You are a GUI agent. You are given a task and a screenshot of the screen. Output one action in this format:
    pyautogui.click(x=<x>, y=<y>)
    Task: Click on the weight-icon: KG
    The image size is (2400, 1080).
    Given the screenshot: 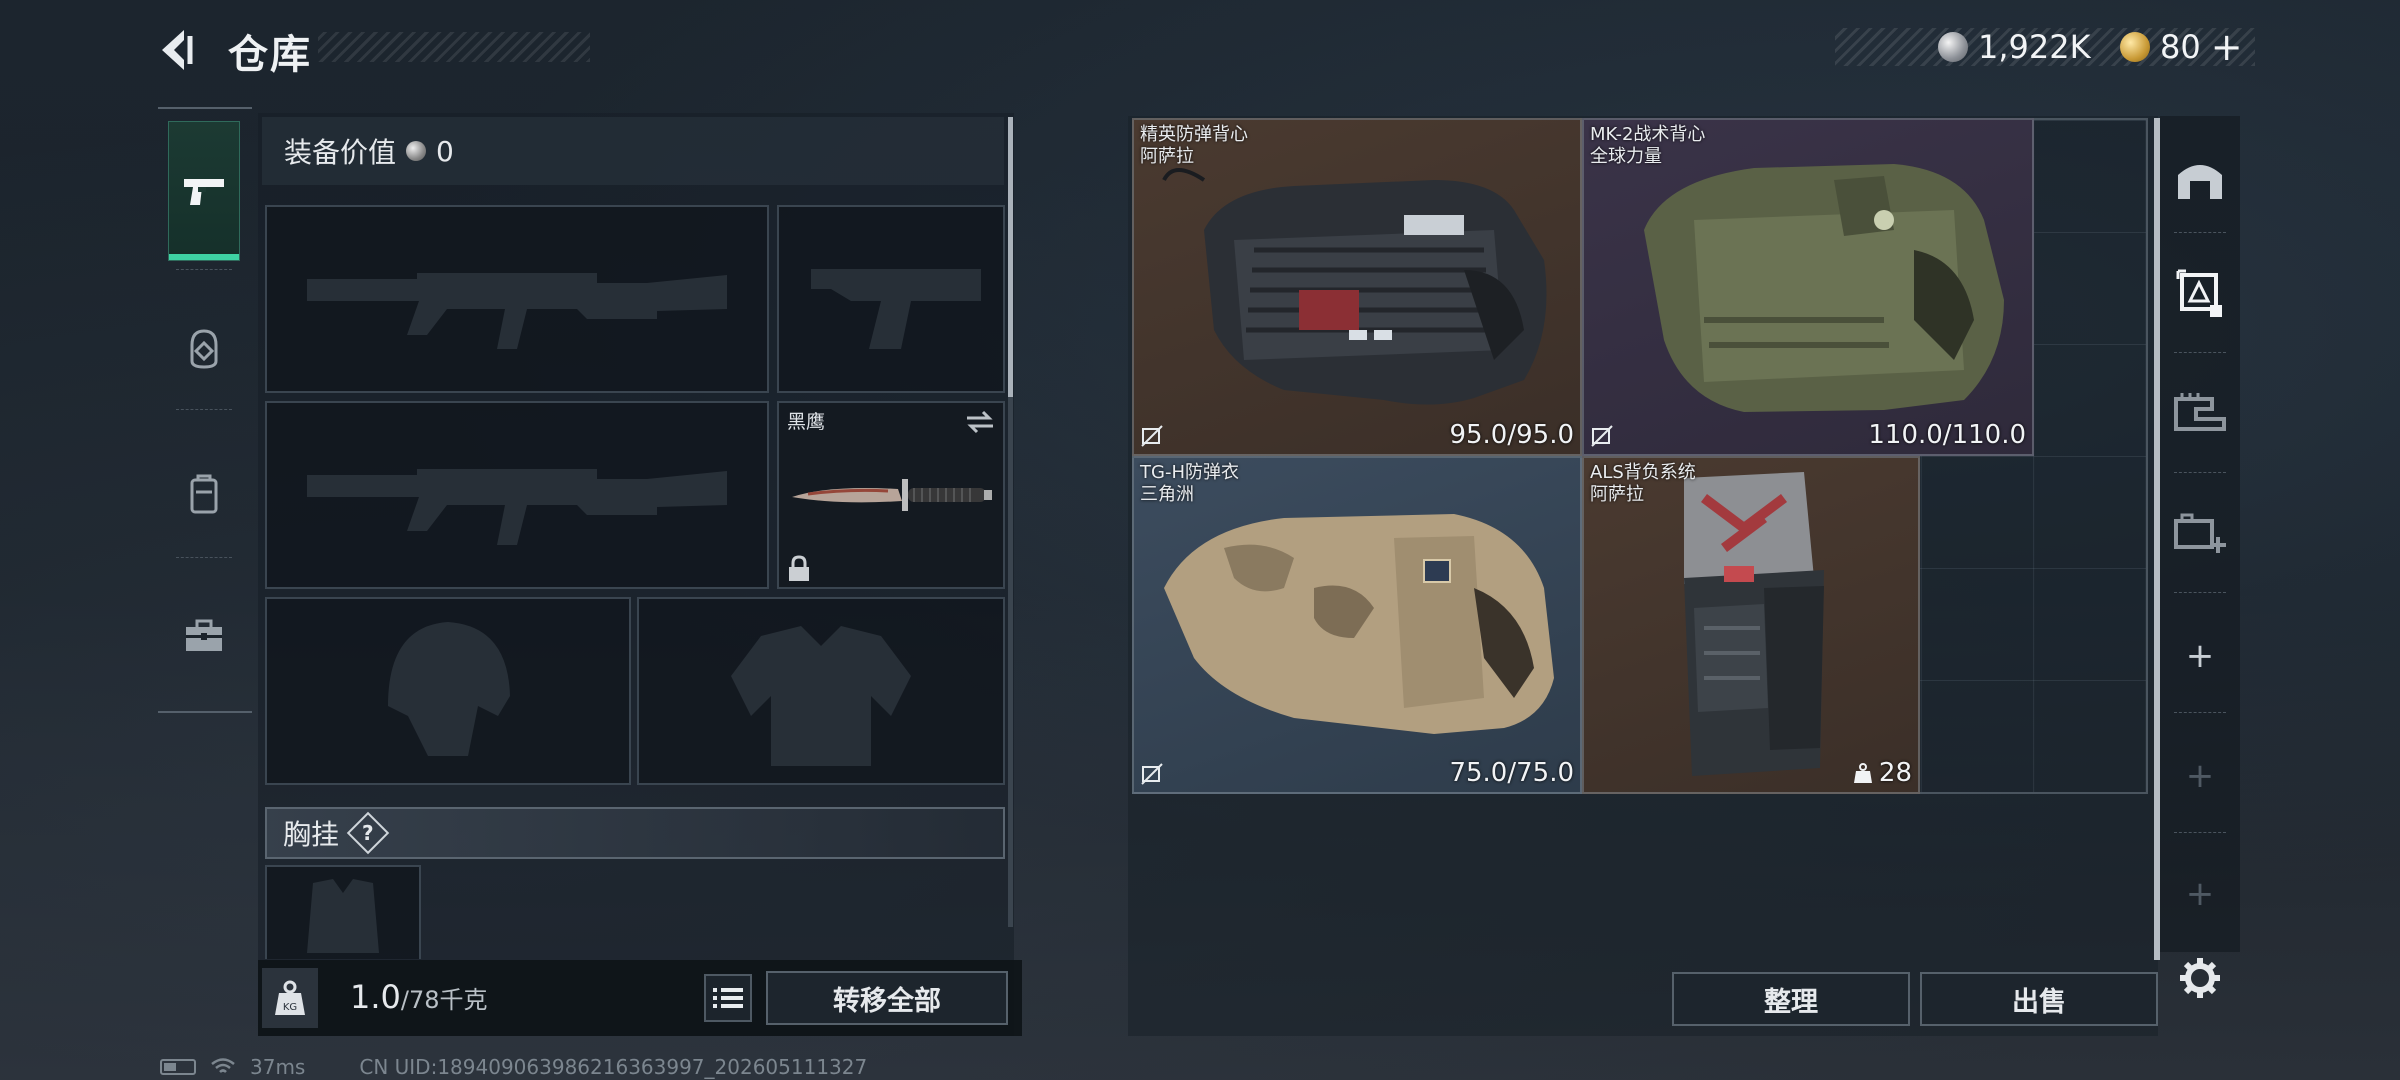 What is the action you would take?
    pyautogui.click(x=290, y=998)
    